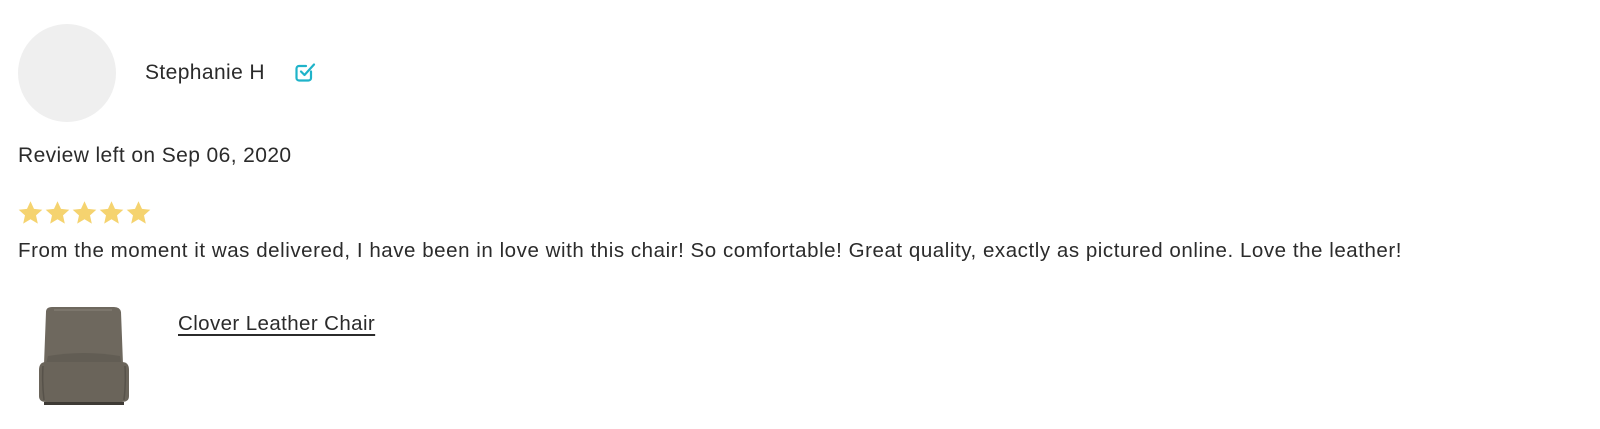  I want to click on avatar, so click(67, 73).